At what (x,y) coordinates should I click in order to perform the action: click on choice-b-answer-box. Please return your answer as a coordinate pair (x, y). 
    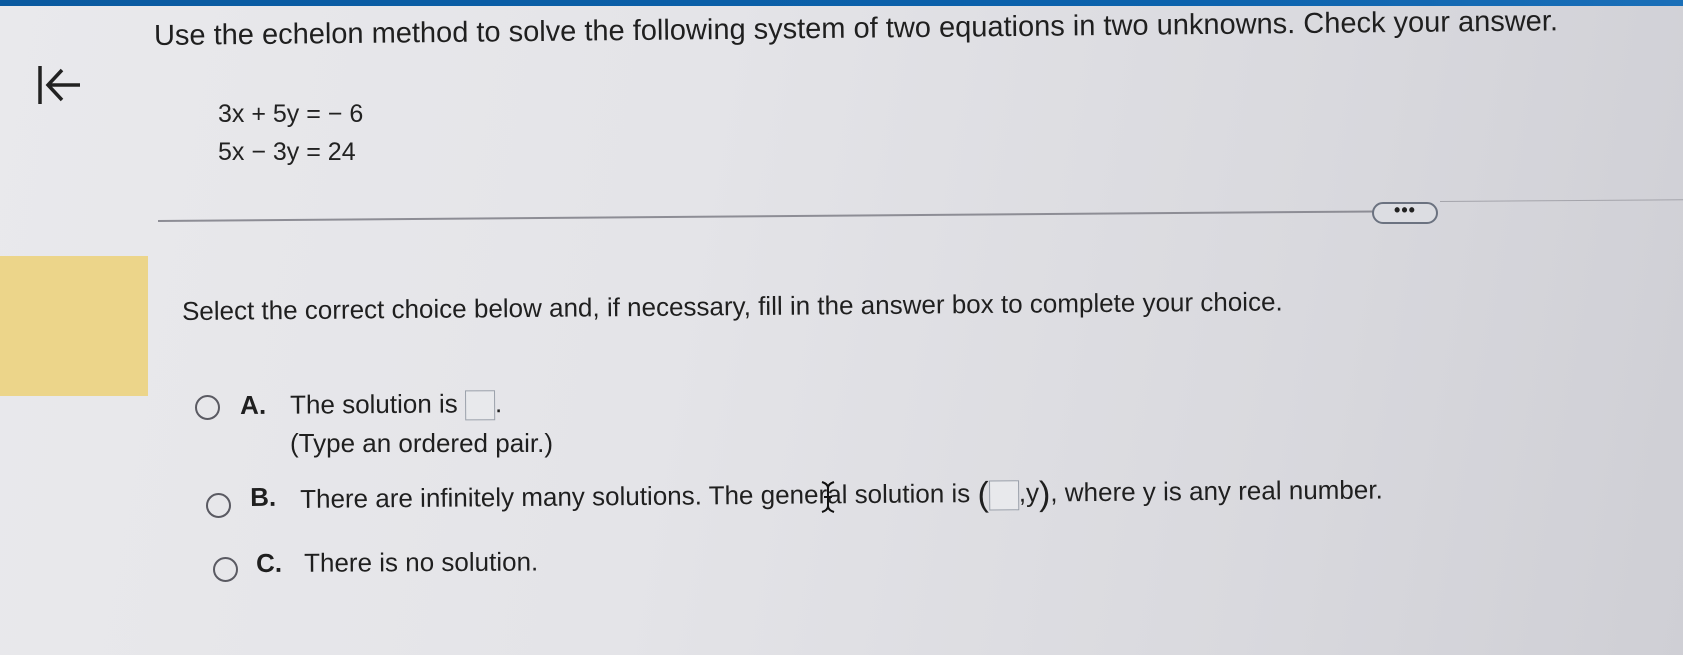
    Looking at the image, I should click on (1003, 495).